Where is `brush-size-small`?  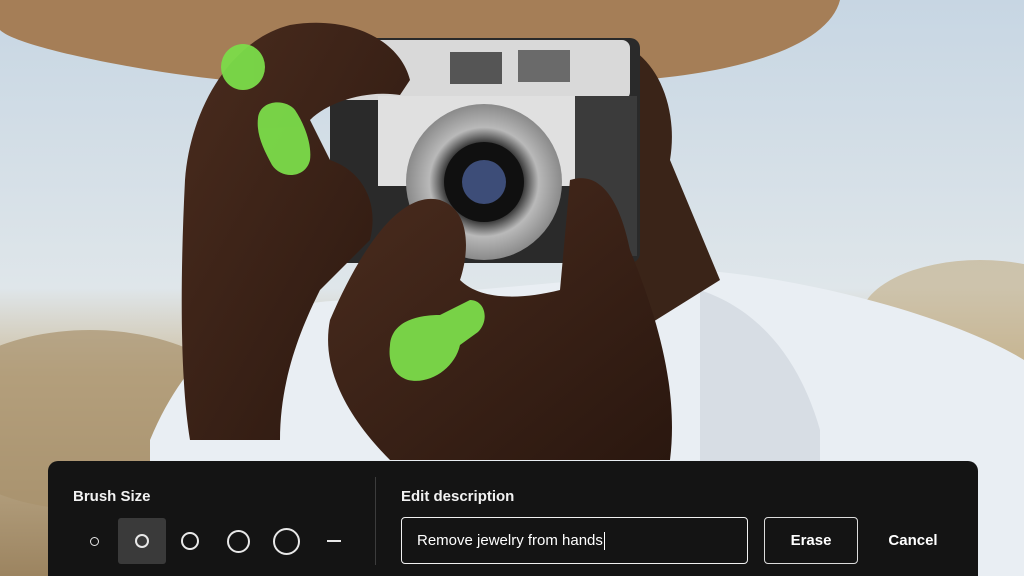
brush-size-small is located at coordinates (142, 541).